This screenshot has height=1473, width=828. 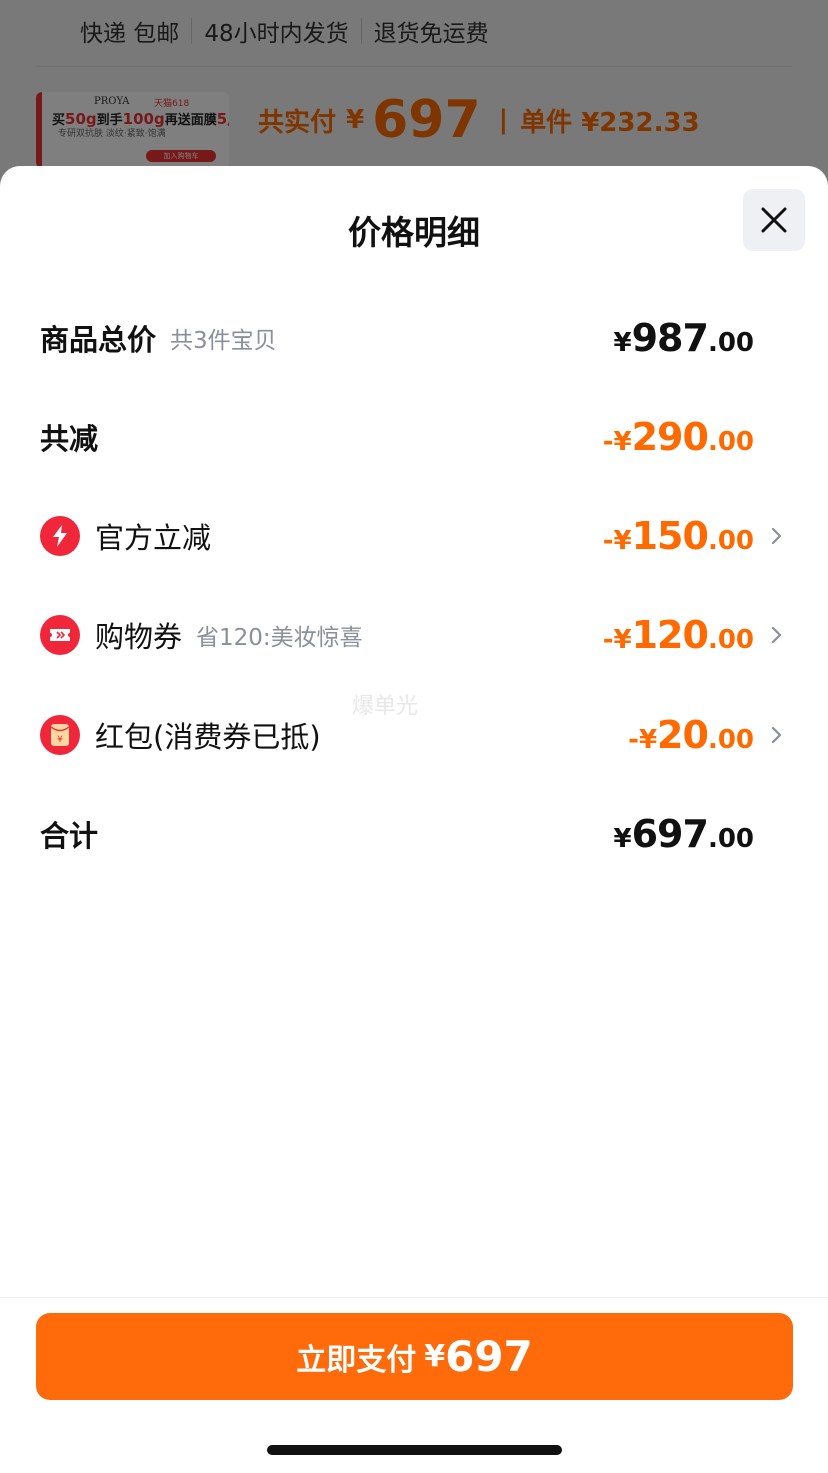 I want to click on home-indicator, so click(x=414, y=1450).